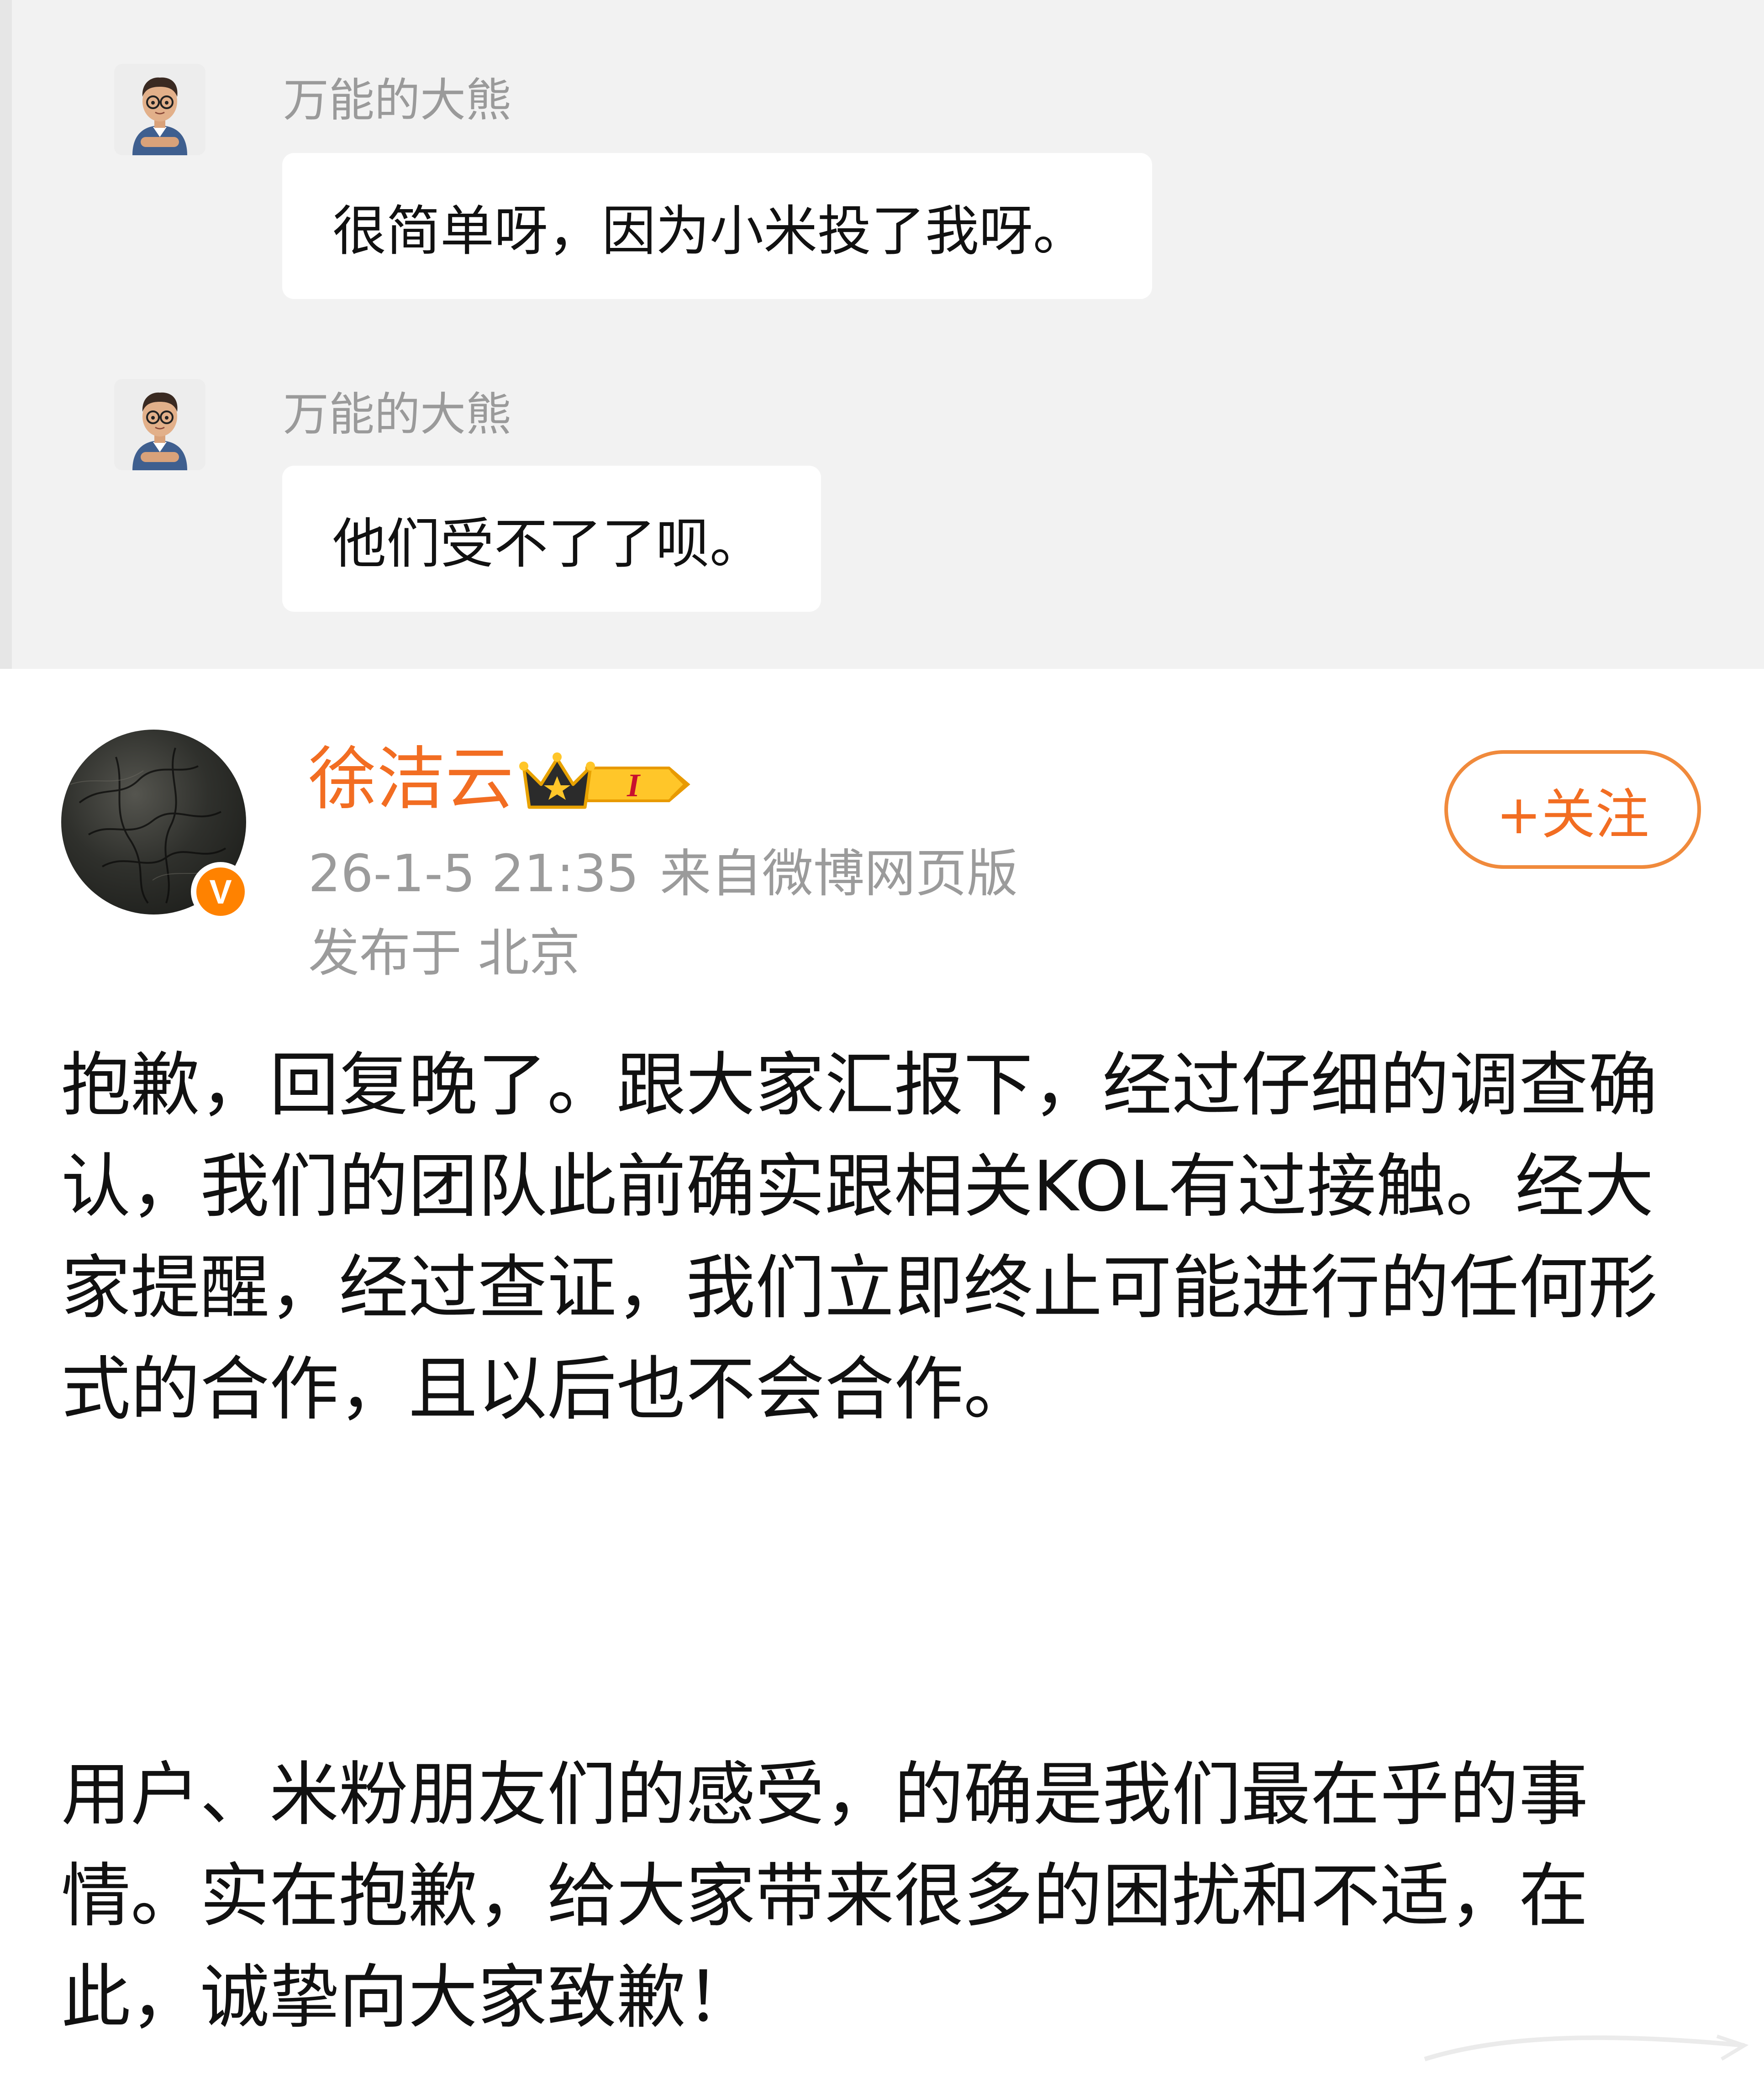 The height and width of the screenshot is (2092, 1764). I want to click on vip-level-text: I, so click(634, 786).